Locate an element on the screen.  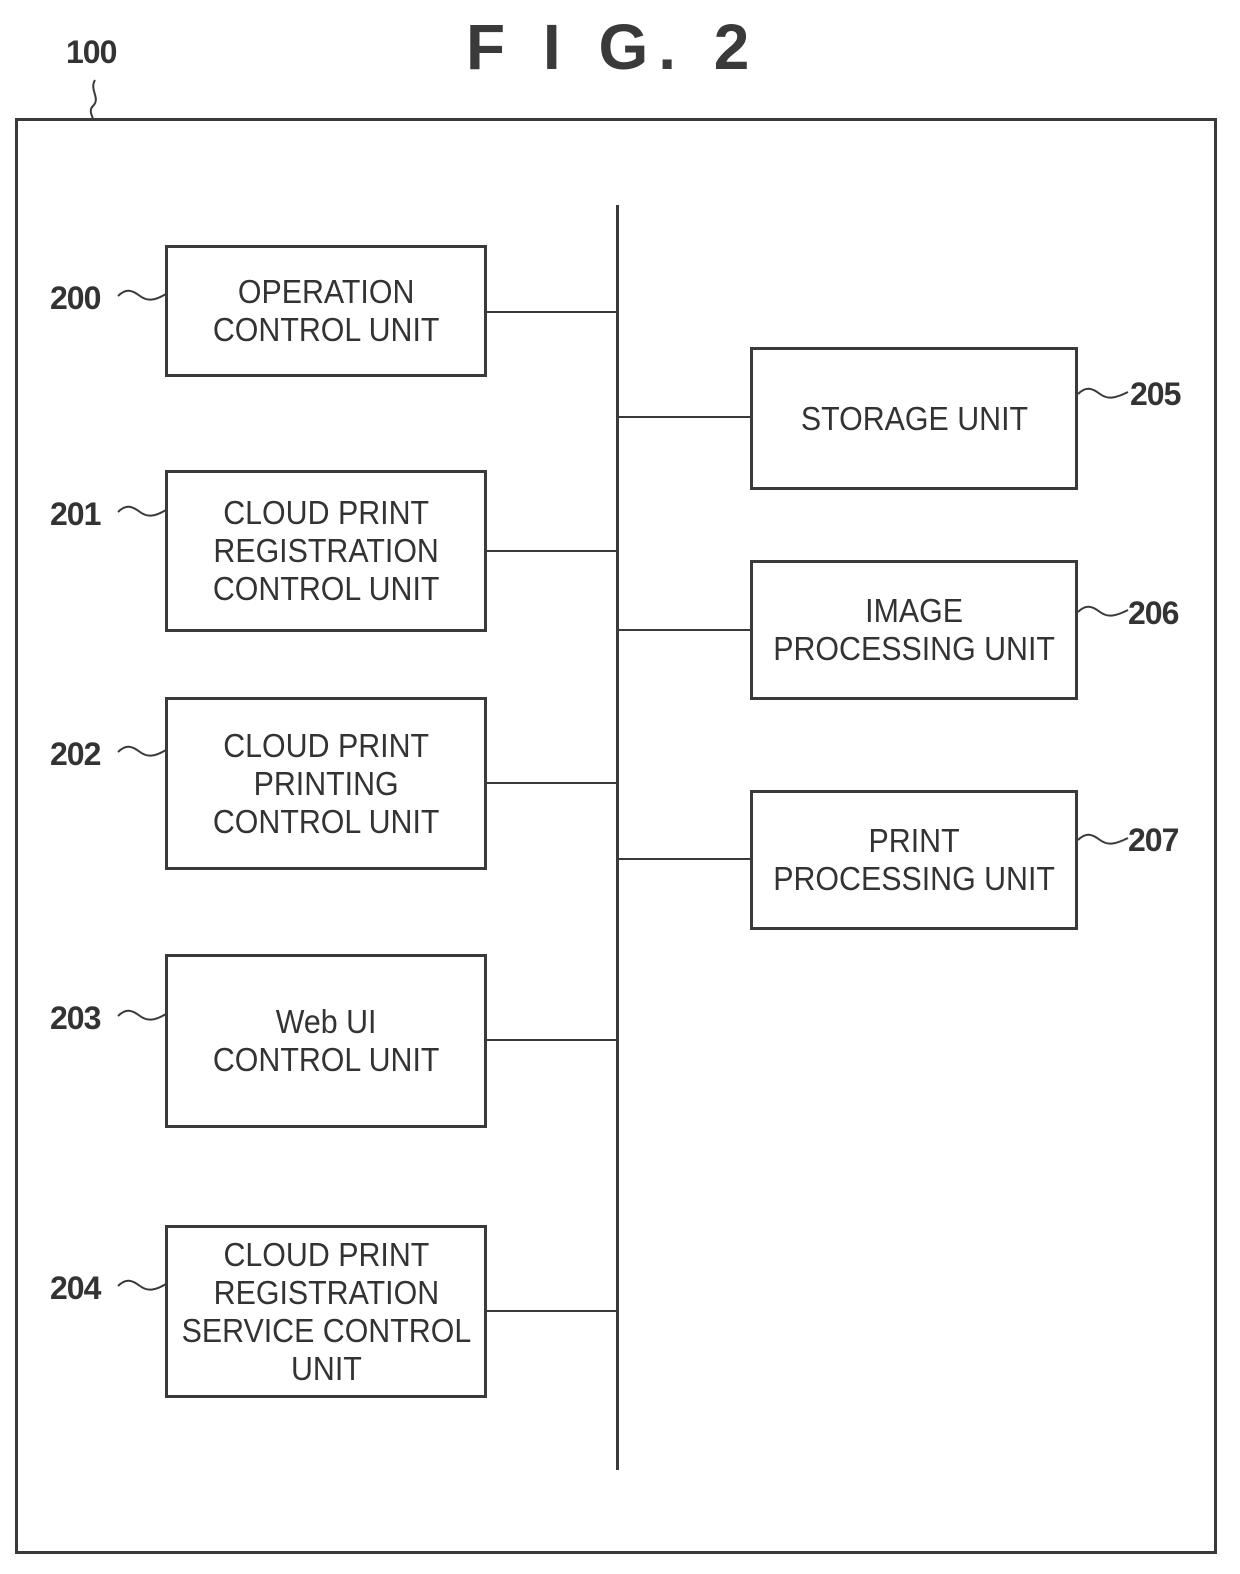
cloud-print-registration-control-unit-box: CLOUD PRINT REGISTRATION CONTROL UNIT is located at coordinates (326, 551).